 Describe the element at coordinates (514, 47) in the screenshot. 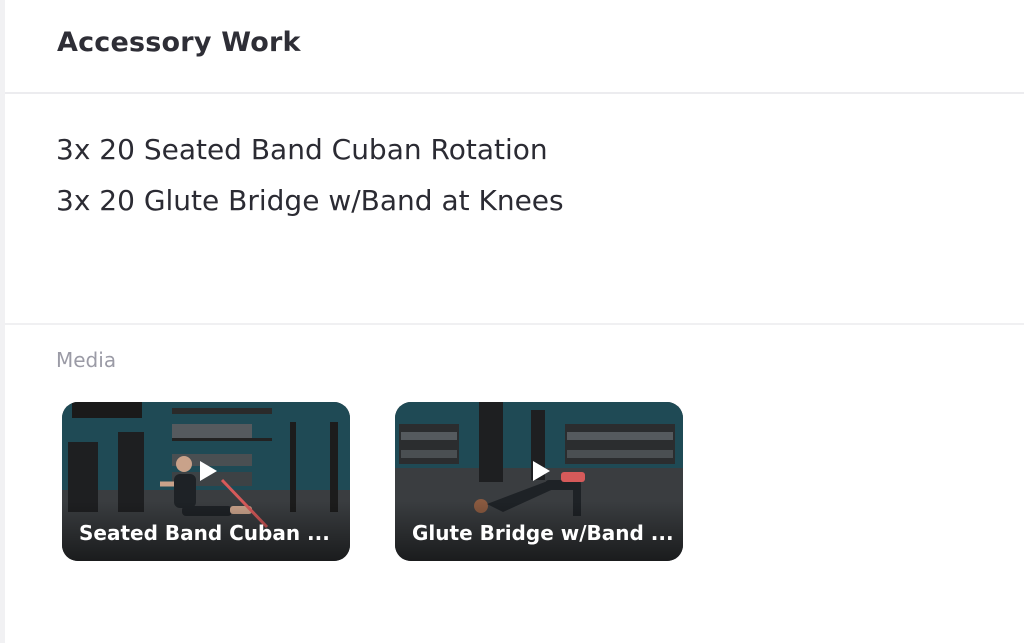

I see `section-header: Accessory Work` at that location.